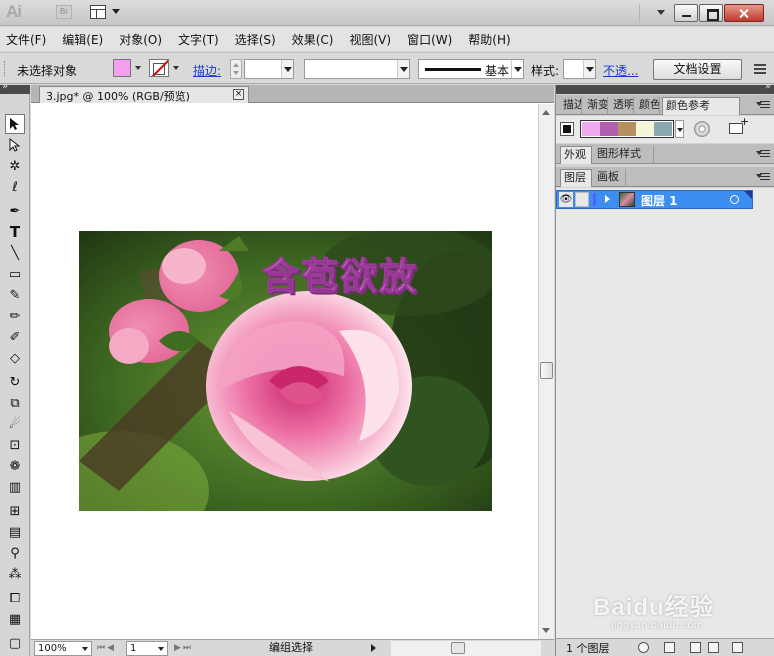  What do you see at coordinates (702, 129) in the screenshot?
I see `edit-colors-icon` at bounding box center [702, 129].